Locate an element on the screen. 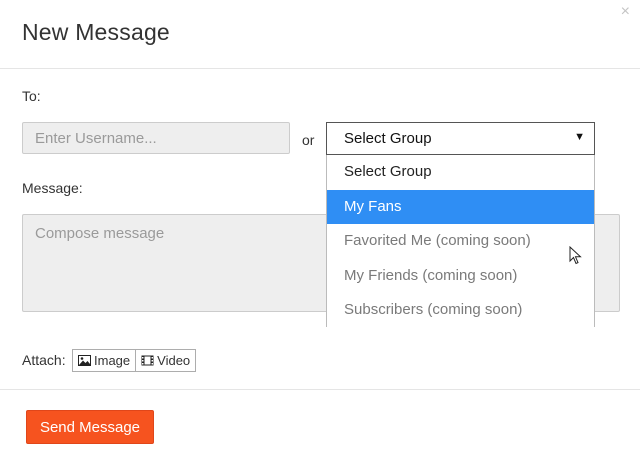 This screenshot has width=640, height=468. attach-buttons: Image Video is located at coordinates (134, 360).